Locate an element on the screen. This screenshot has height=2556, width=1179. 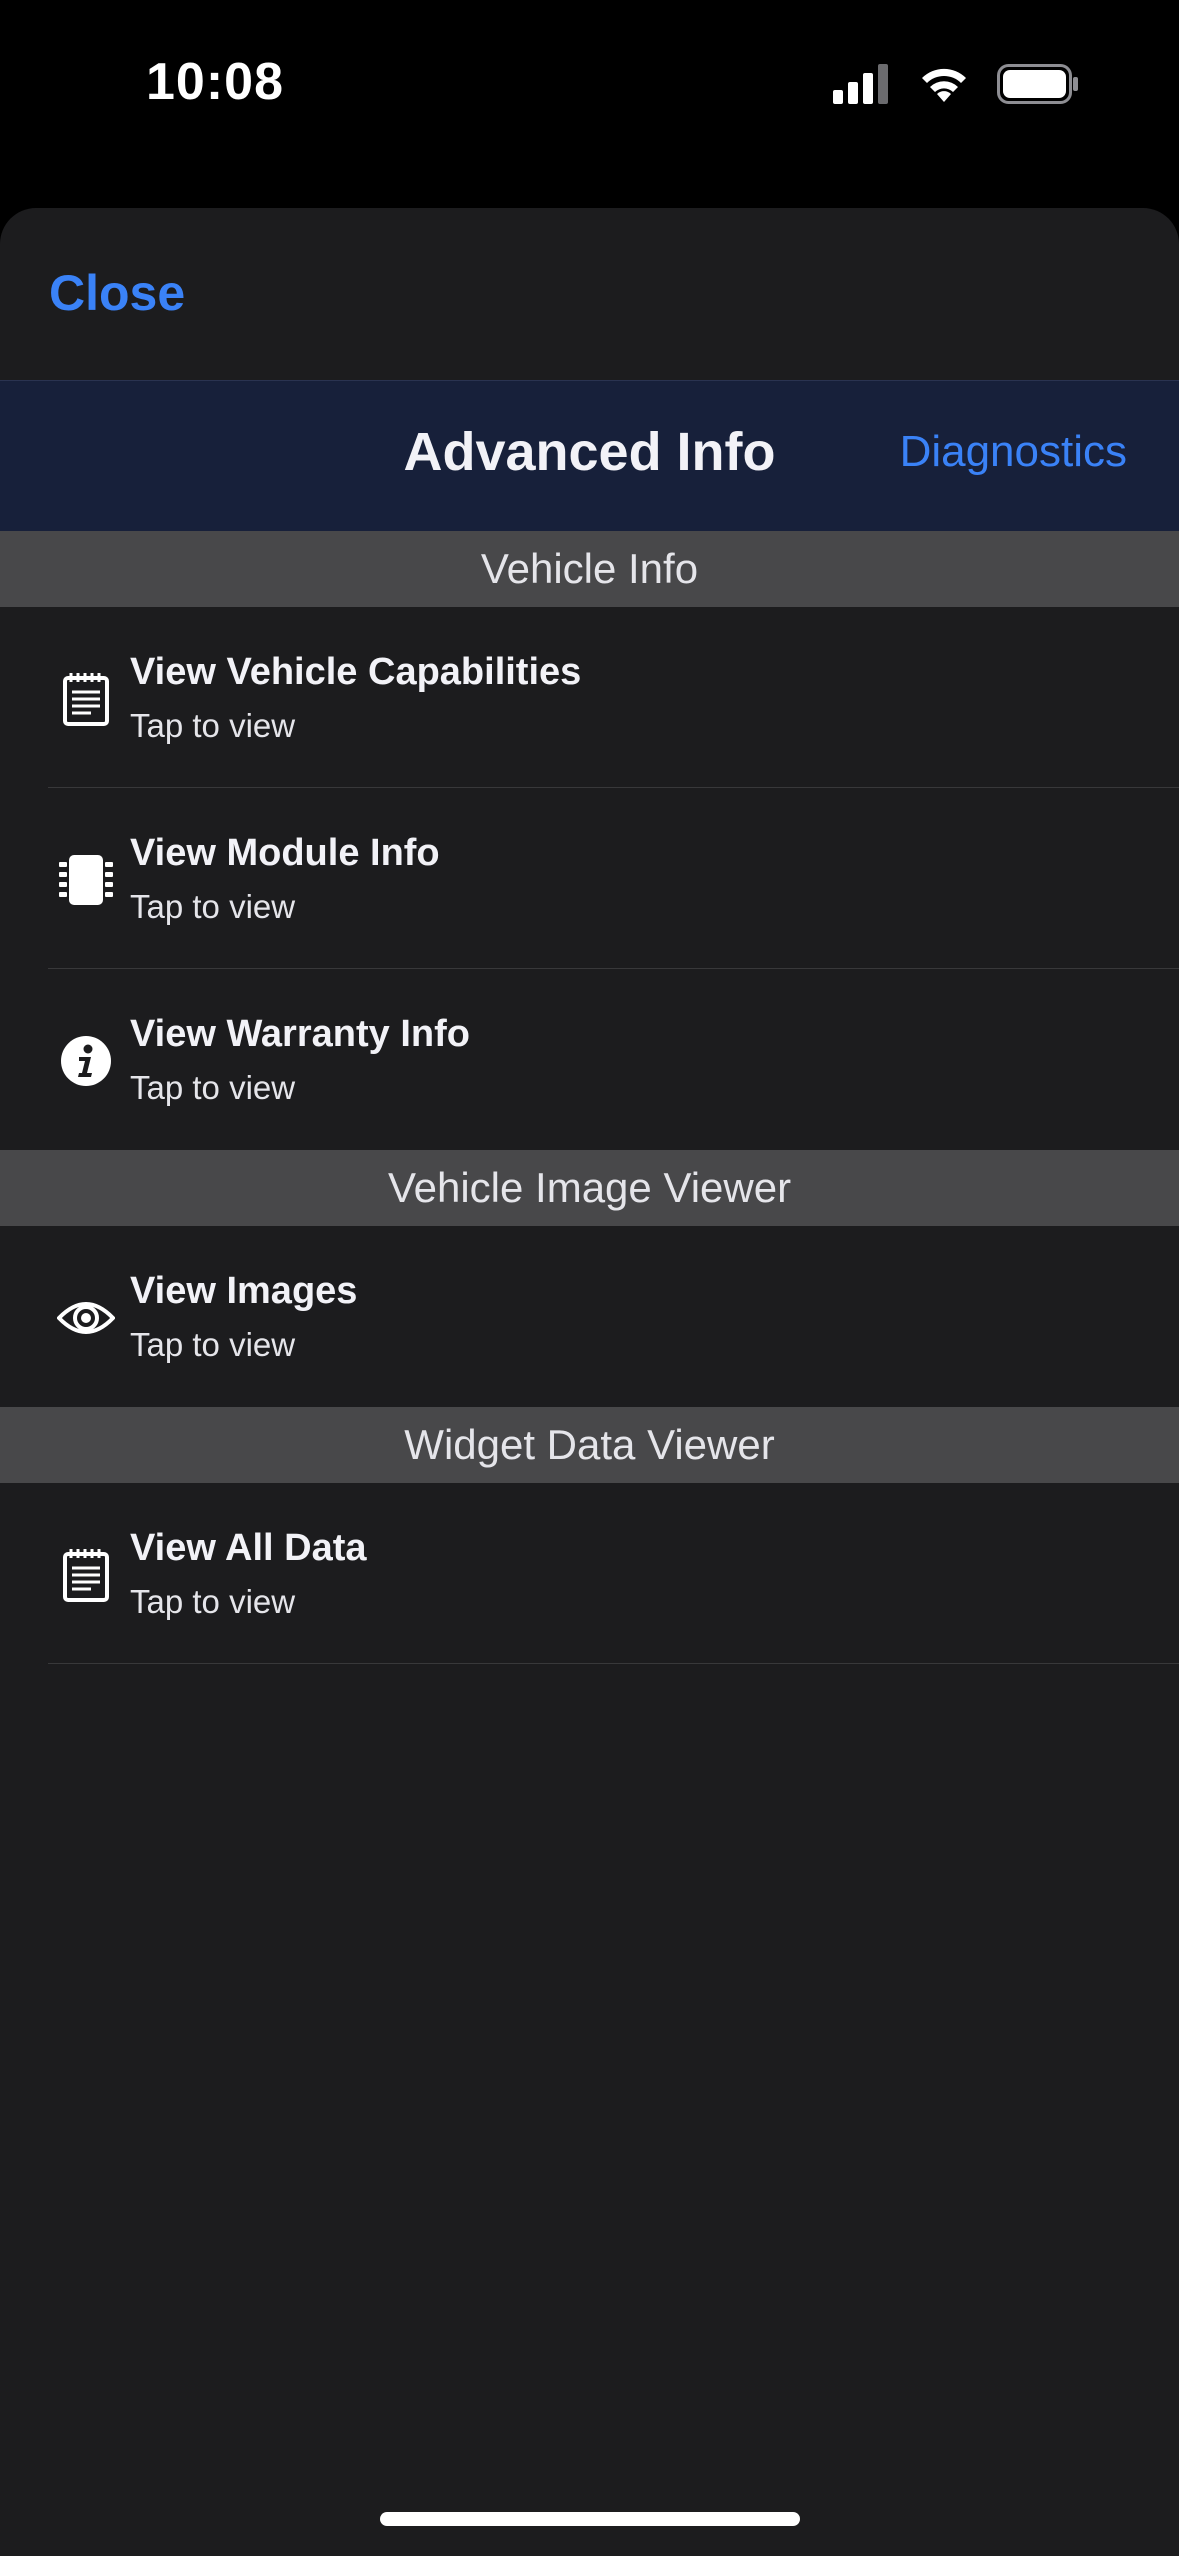
status-time: 10:08 is located at coordinates (215, 82).